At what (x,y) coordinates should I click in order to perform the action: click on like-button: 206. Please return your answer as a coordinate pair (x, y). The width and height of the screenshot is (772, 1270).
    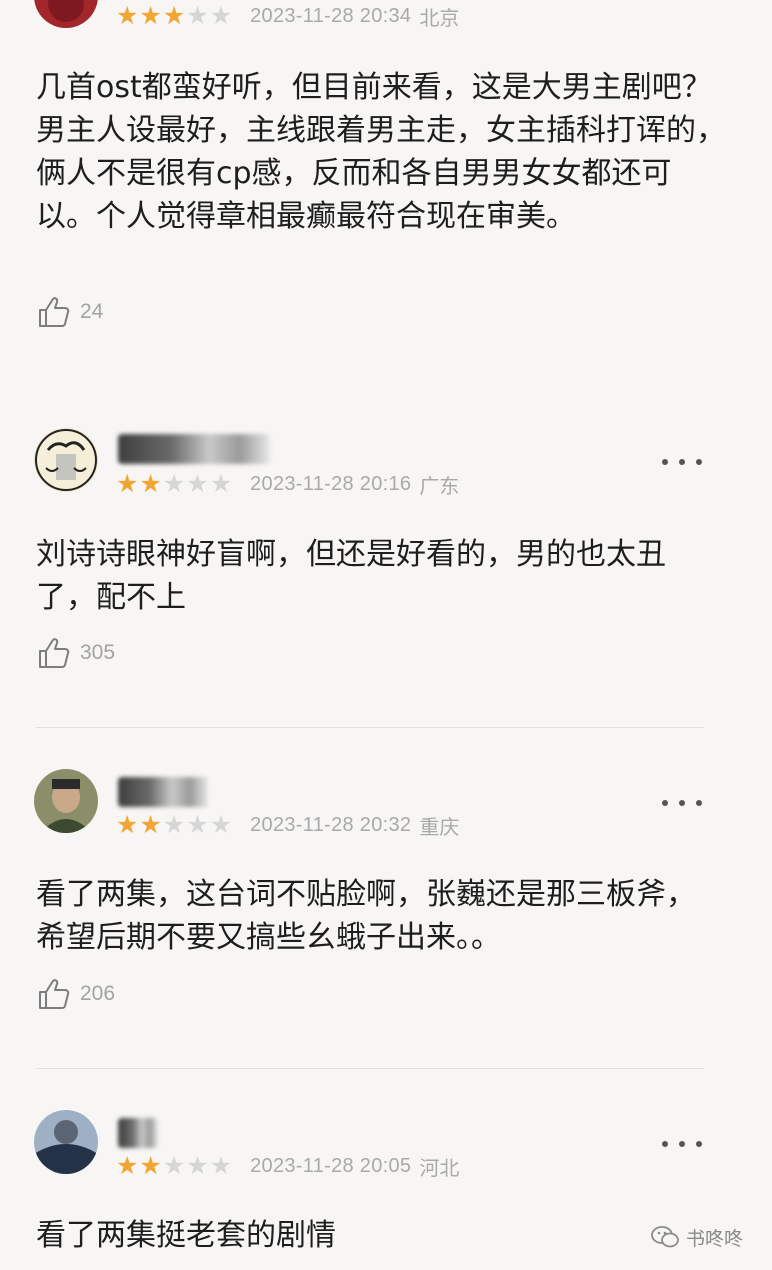
    Looking at the image, I should click on (75, 994).